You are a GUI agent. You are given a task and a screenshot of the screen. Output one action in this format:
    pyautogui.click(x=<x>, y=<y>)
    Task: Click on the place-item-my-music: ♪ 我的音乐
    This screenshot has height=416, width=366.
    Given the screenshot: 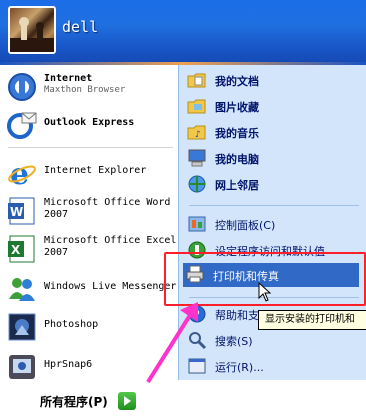 What is the action you would take?
    pyautogui.click(x=274, y=132)
    